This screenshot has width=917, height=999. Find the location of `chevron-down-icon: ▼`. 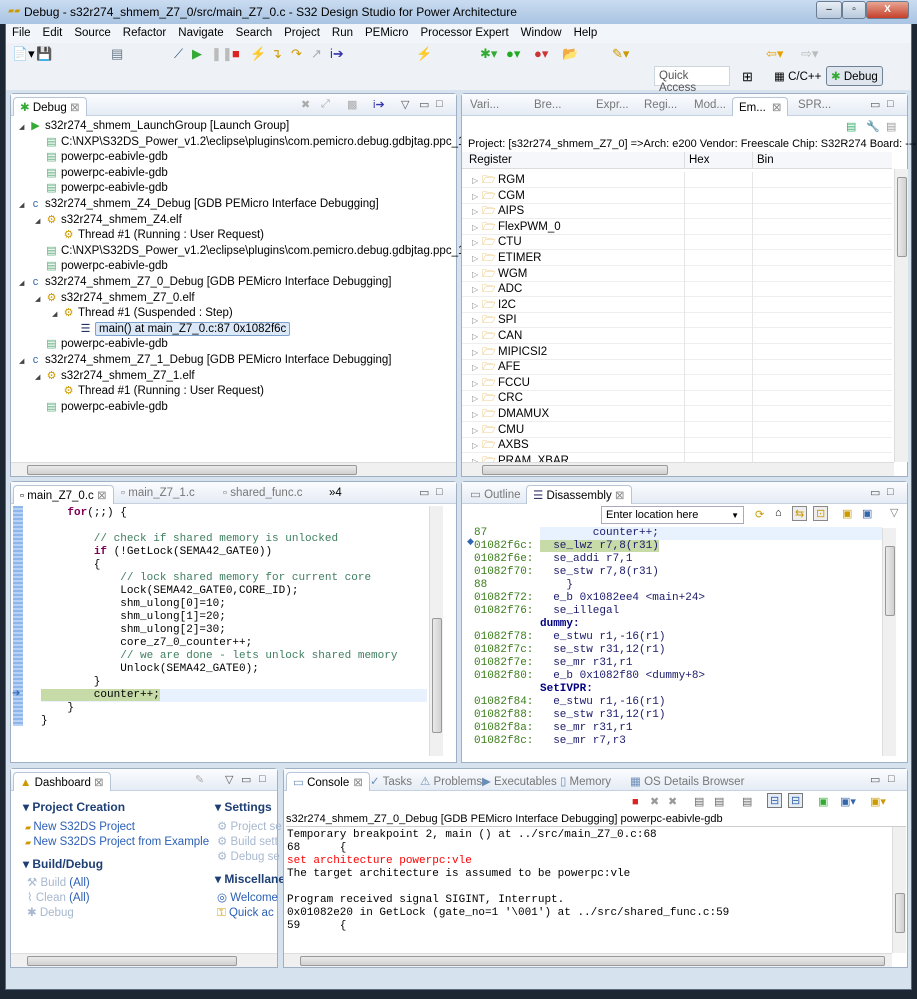

chevron-down-icon: ▼ is located at coordinates (735, 515).